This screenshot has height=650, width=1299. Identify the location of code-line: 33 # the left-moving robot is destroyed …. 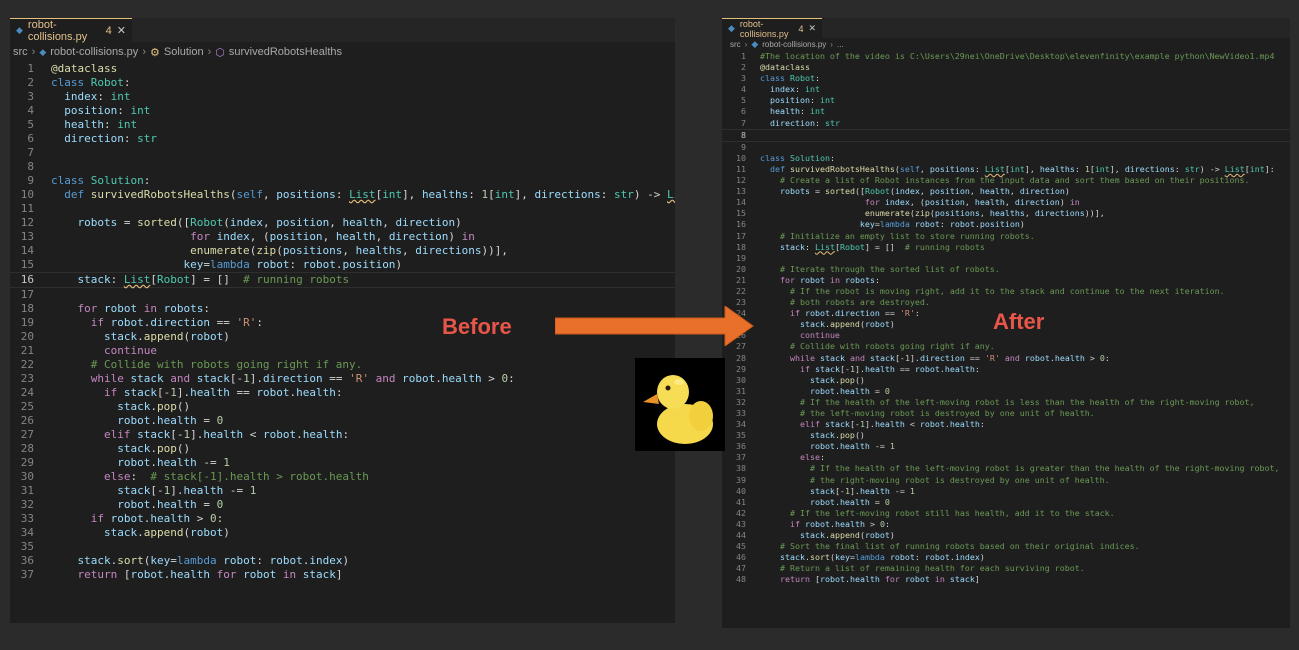
(1006, 413).